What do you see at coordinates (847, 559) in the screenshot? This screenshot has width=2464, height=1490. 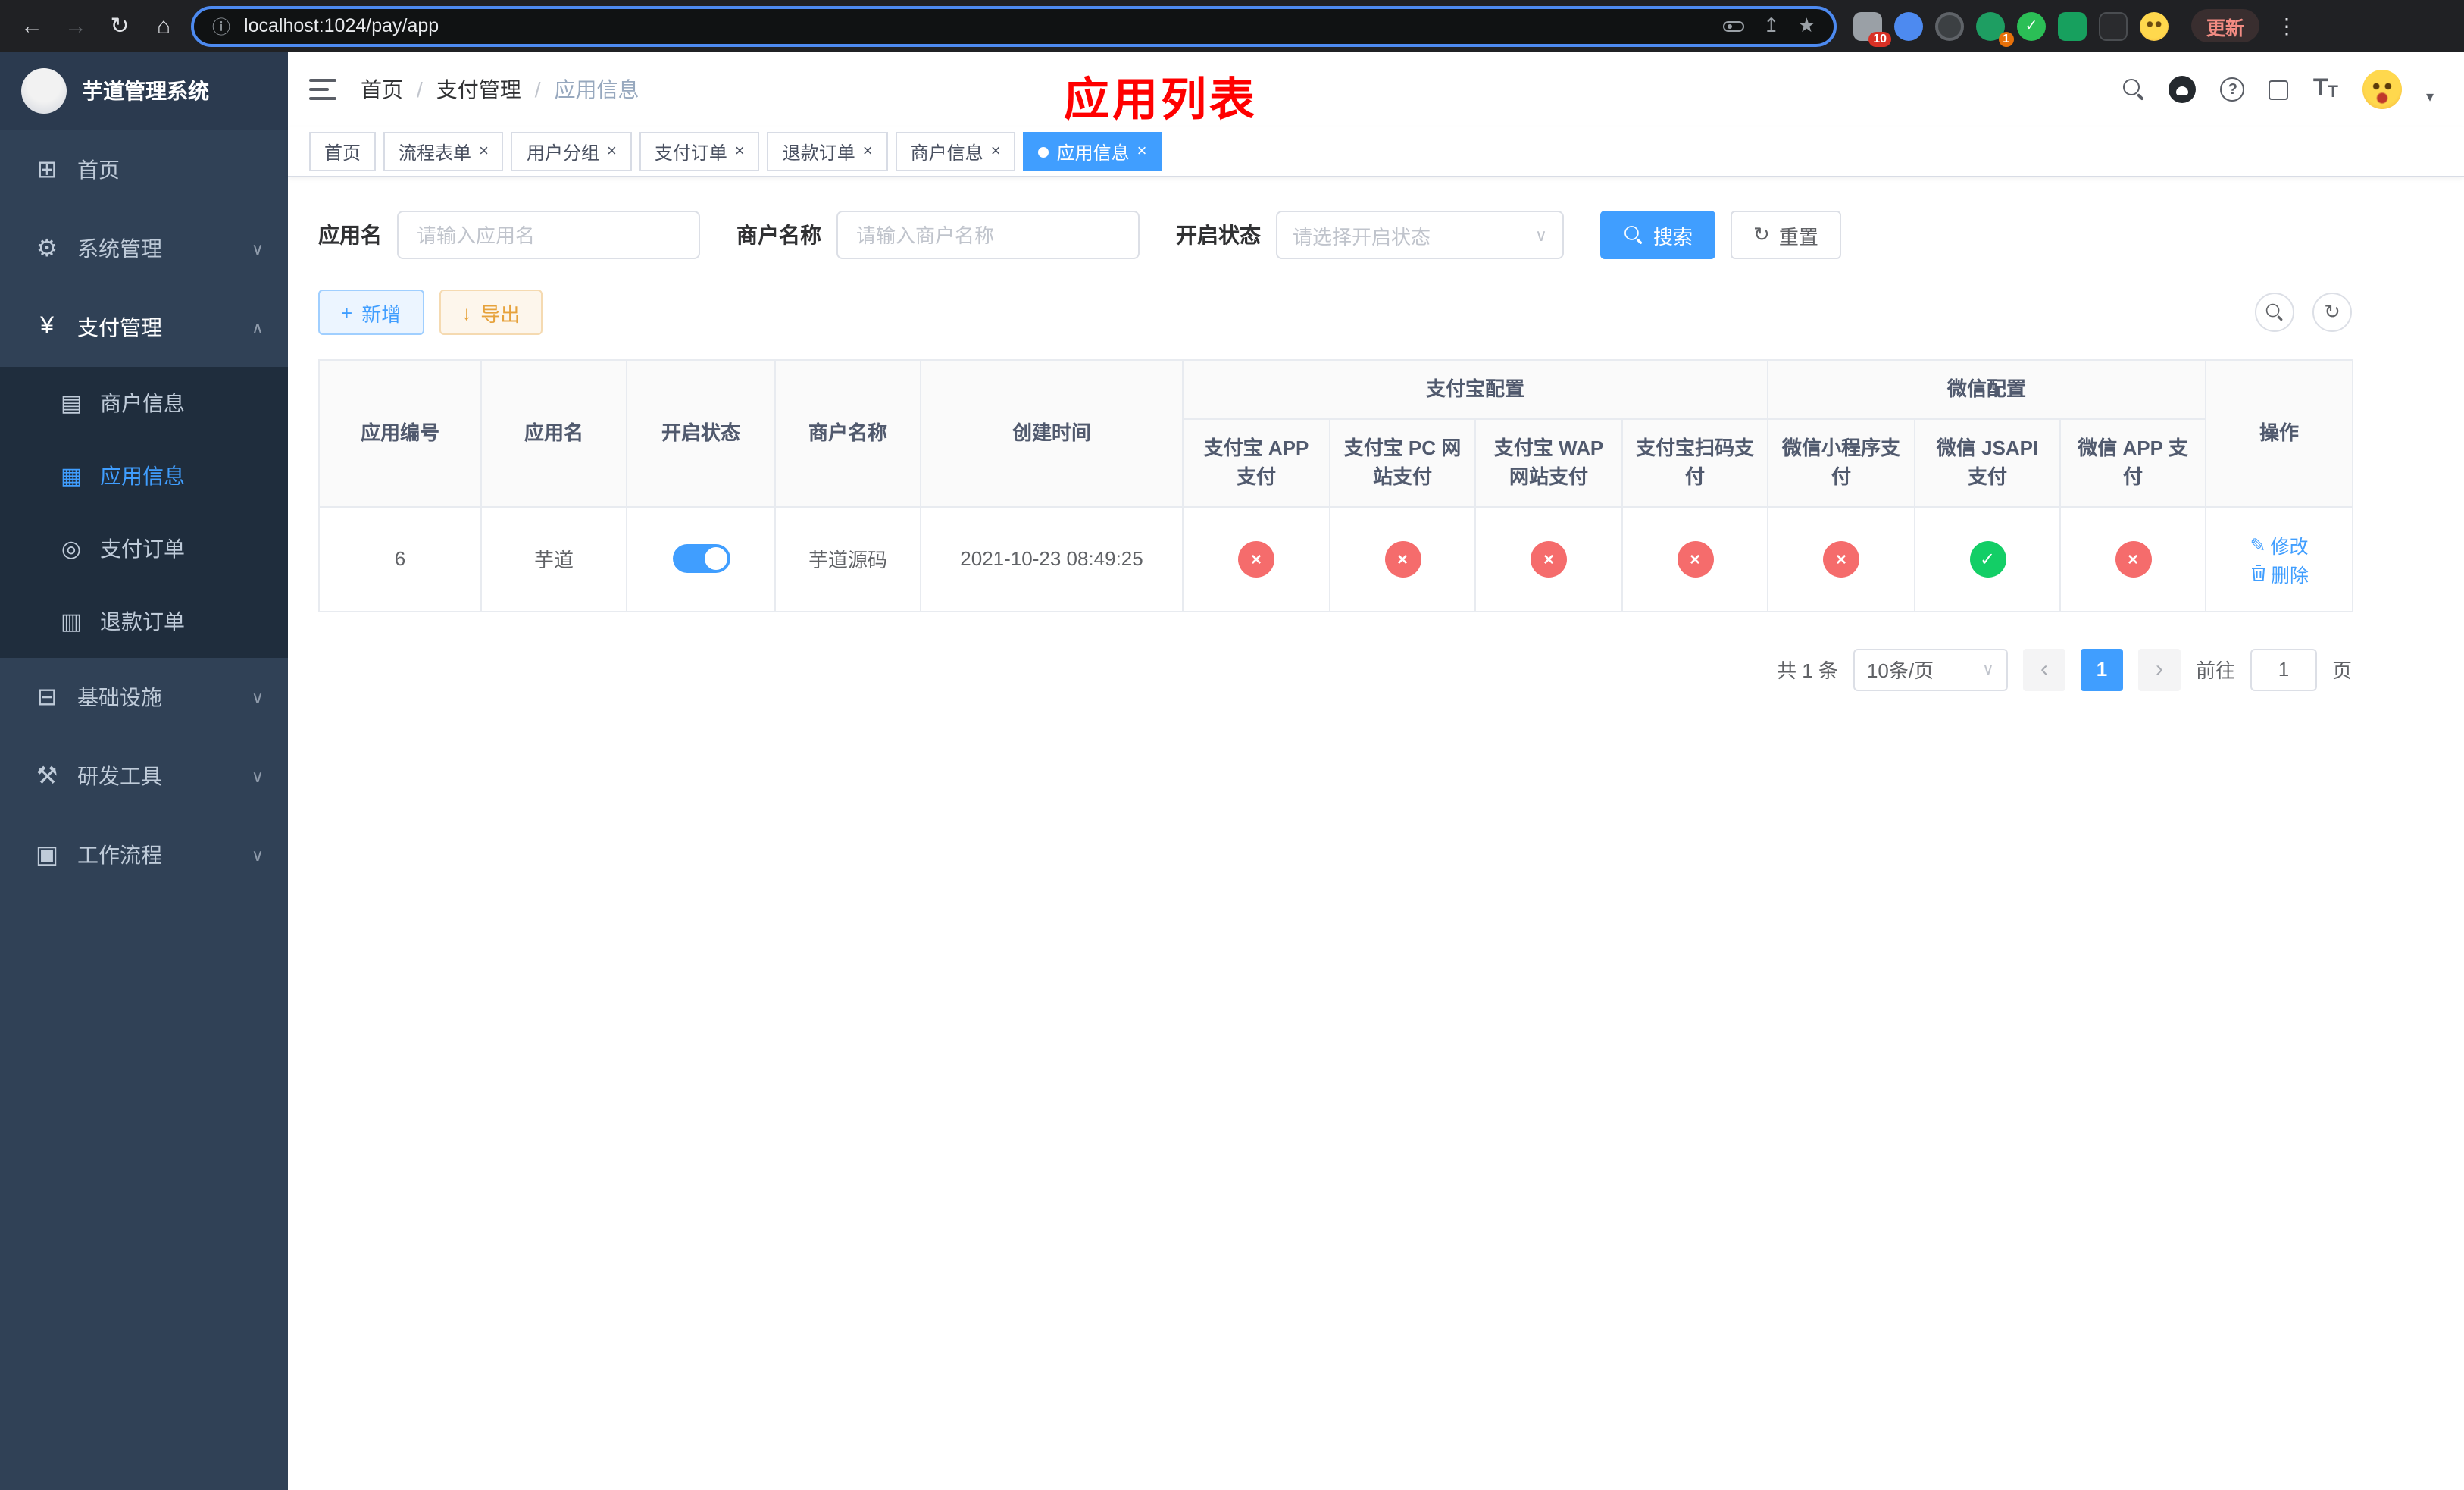 I see `cell-merchant: 芋道源码` at bounding box center [847, 559].